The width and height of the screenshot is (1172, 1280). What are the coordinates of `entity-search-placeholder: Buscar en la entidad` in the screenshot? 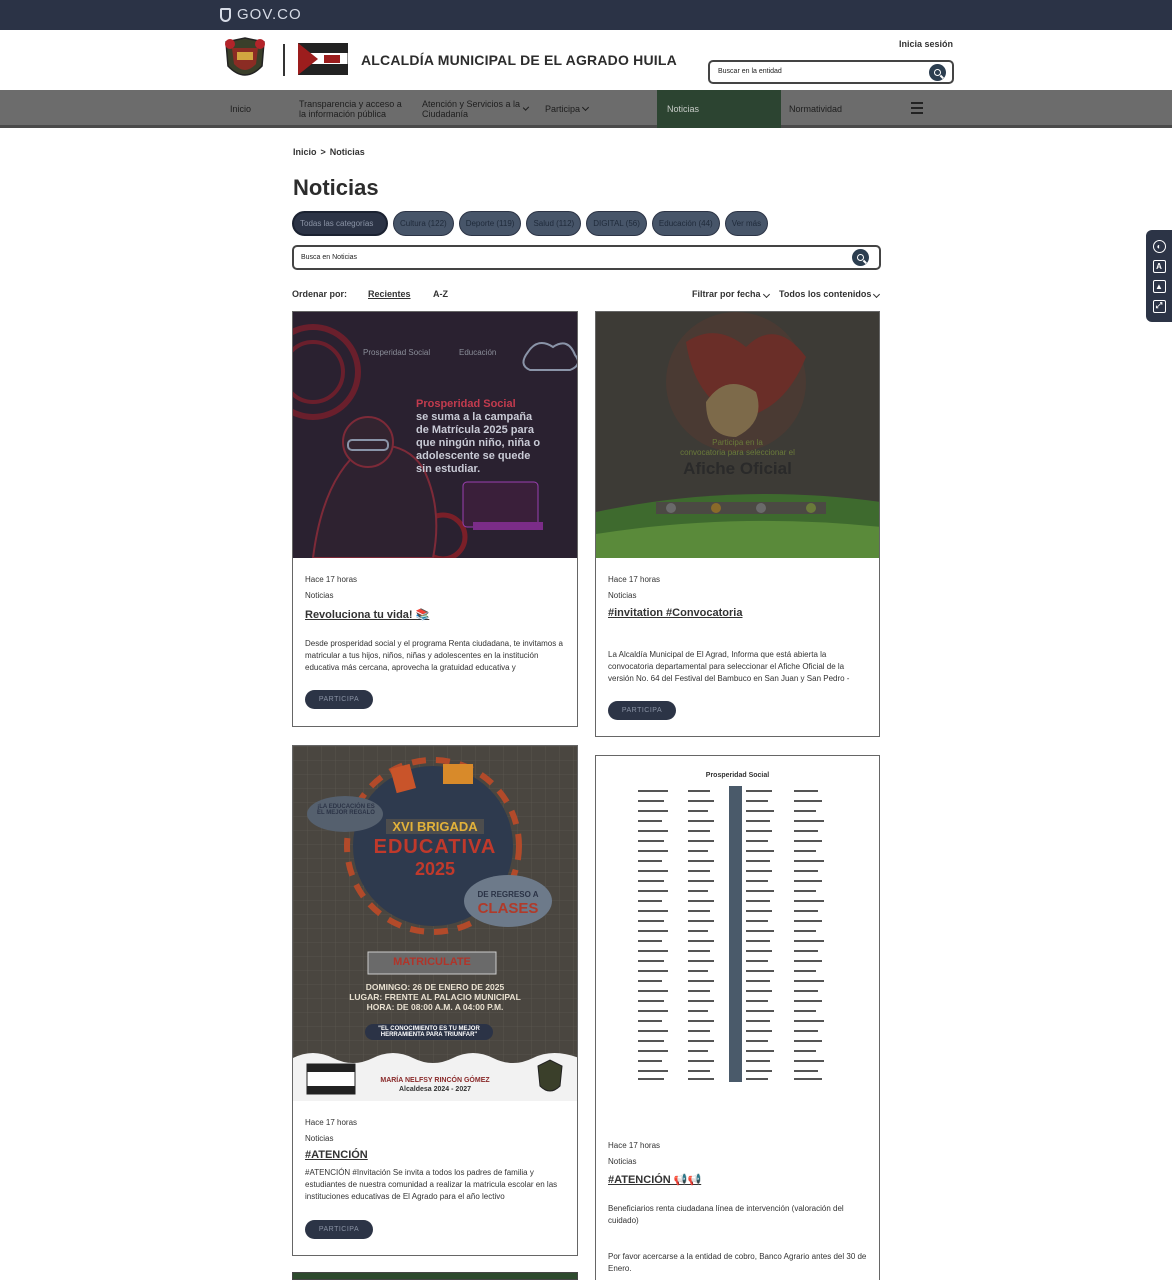 It's located at (750, 71).